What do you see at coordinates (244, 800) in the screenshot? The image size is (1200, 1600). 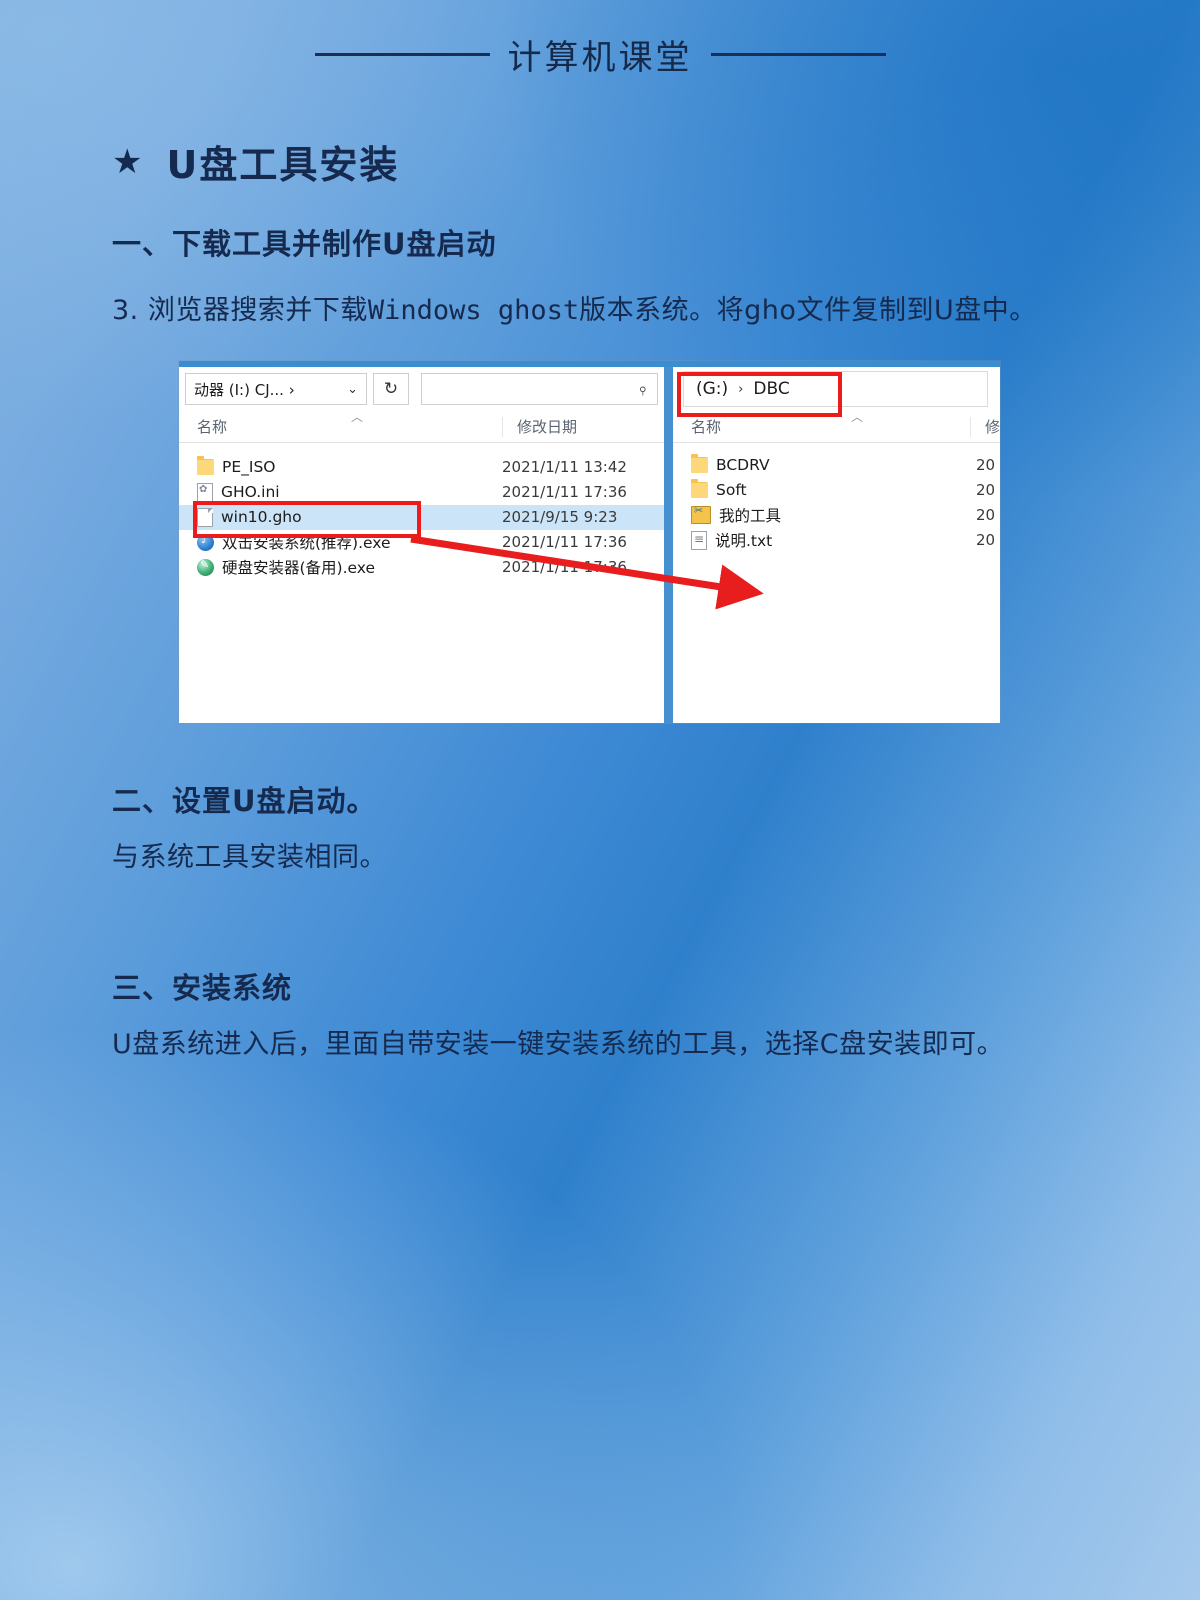 I see `section-two-heading: 二、设置U盘启动。` at bounding box center [244, 800].